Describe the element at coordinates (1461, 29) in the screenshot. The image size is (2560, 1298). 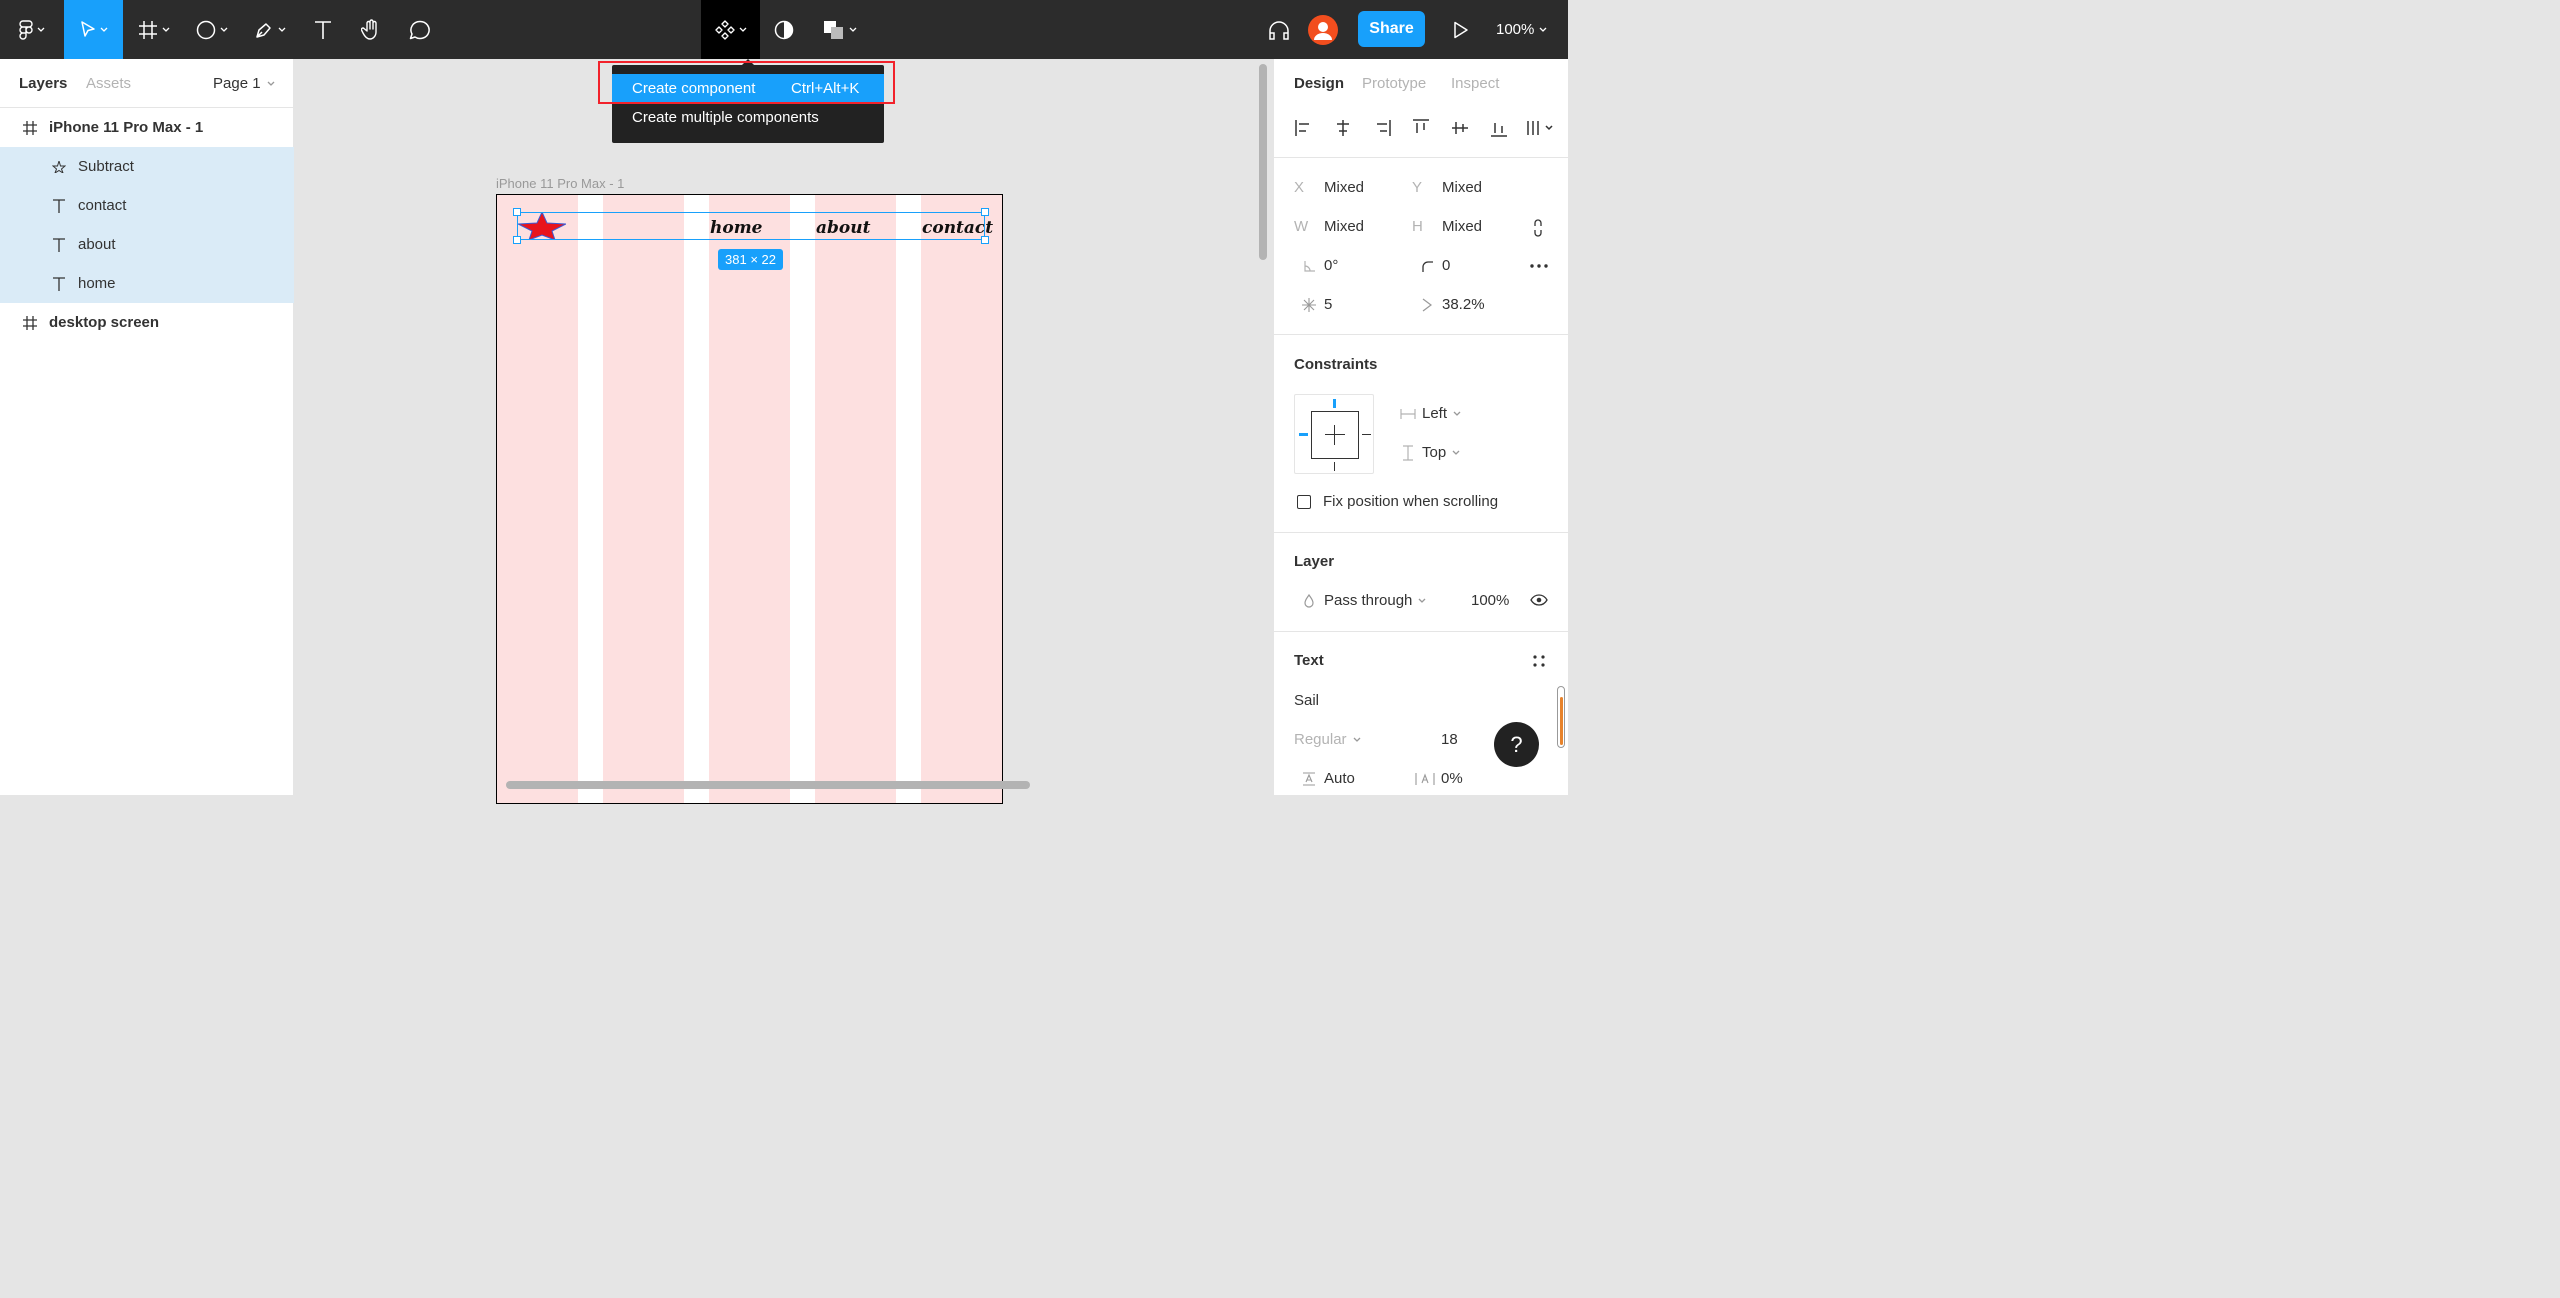
I see `present-button` at that location.